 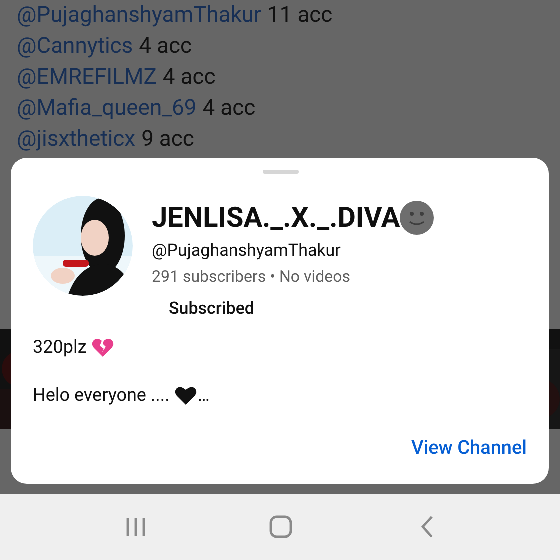 I want to click on broken-heart-icon, so click(x=102, y=348).